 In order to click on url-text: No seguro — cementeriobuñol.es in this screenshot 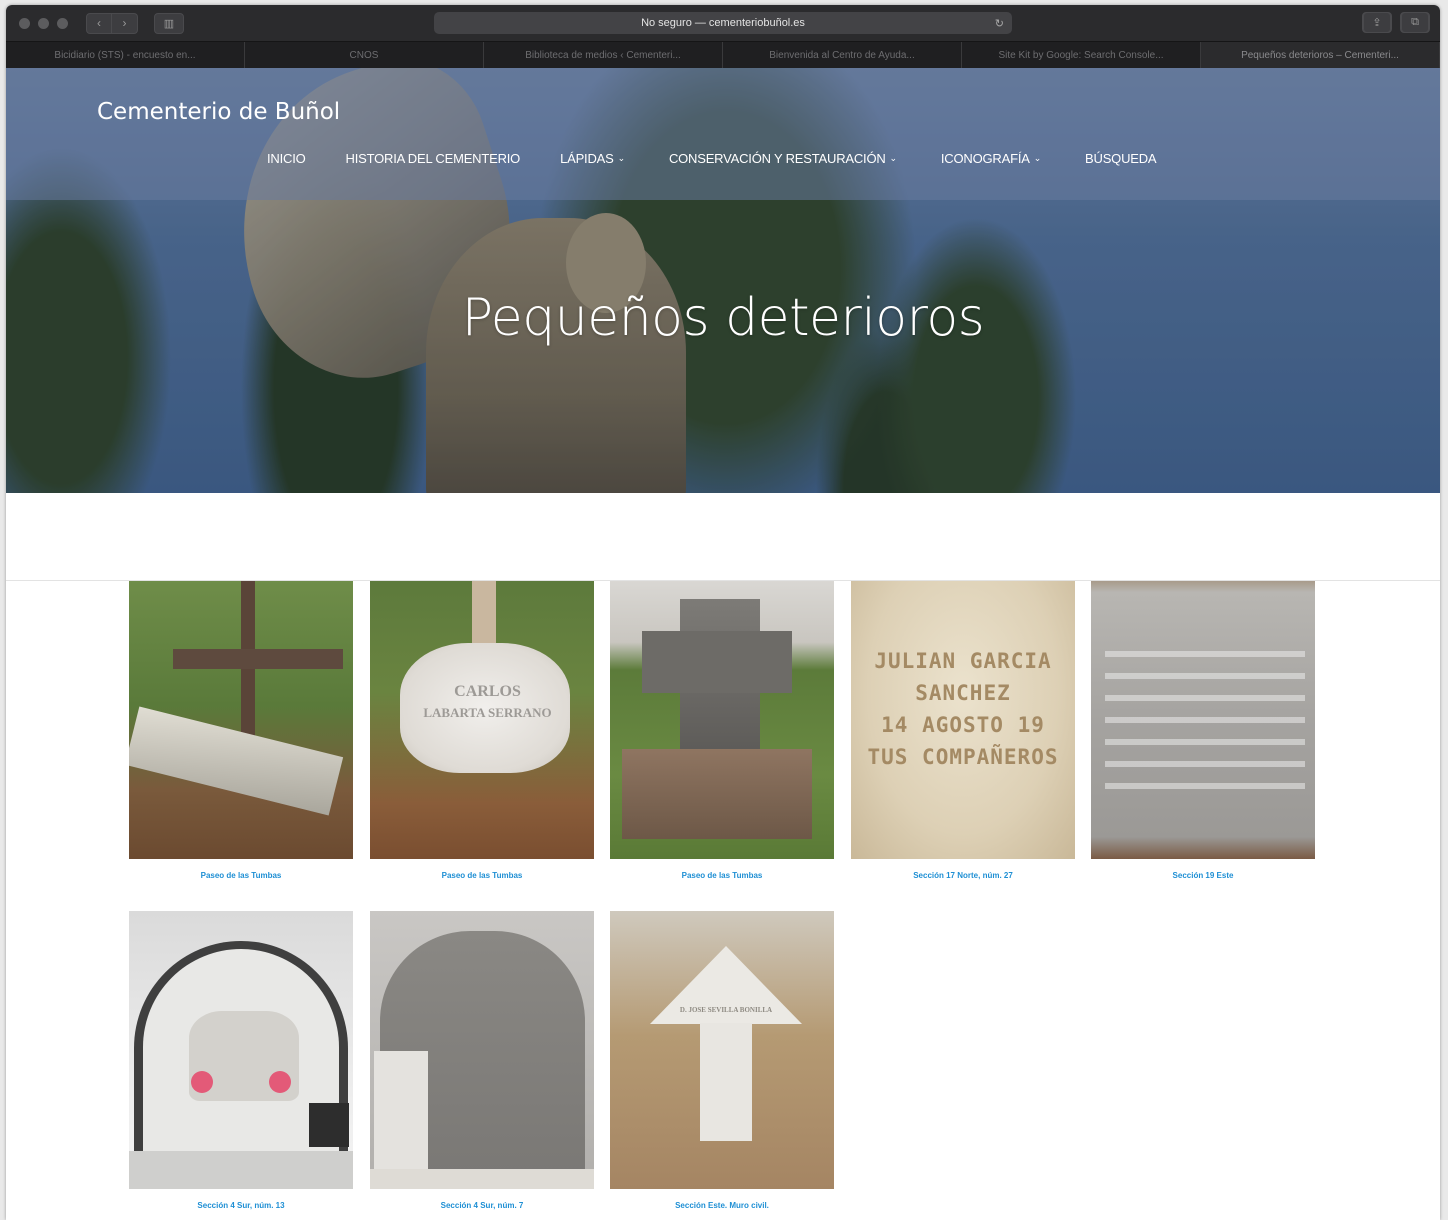, I will do `click(723, 23)`.